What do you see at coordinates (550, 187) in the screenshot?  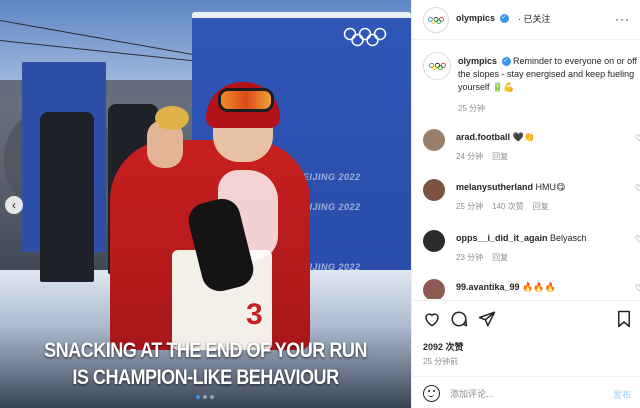 I see `comment-text: HMU😋` at bounding box center [550, 187].